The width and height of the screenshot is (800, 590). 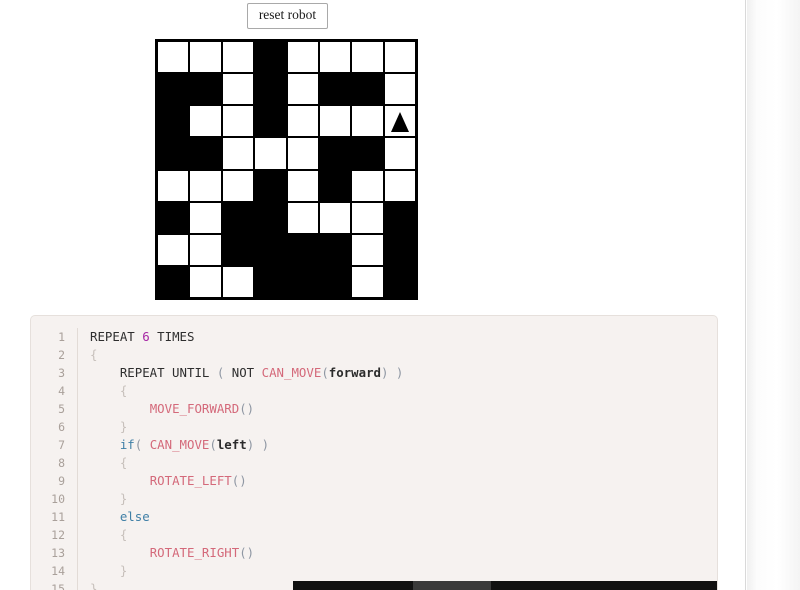 What do you see at coordinates (397, 481) in the screenshot?
I see `code-line-text: ROTATE_LEFT()` at bounding box center [397, 481].